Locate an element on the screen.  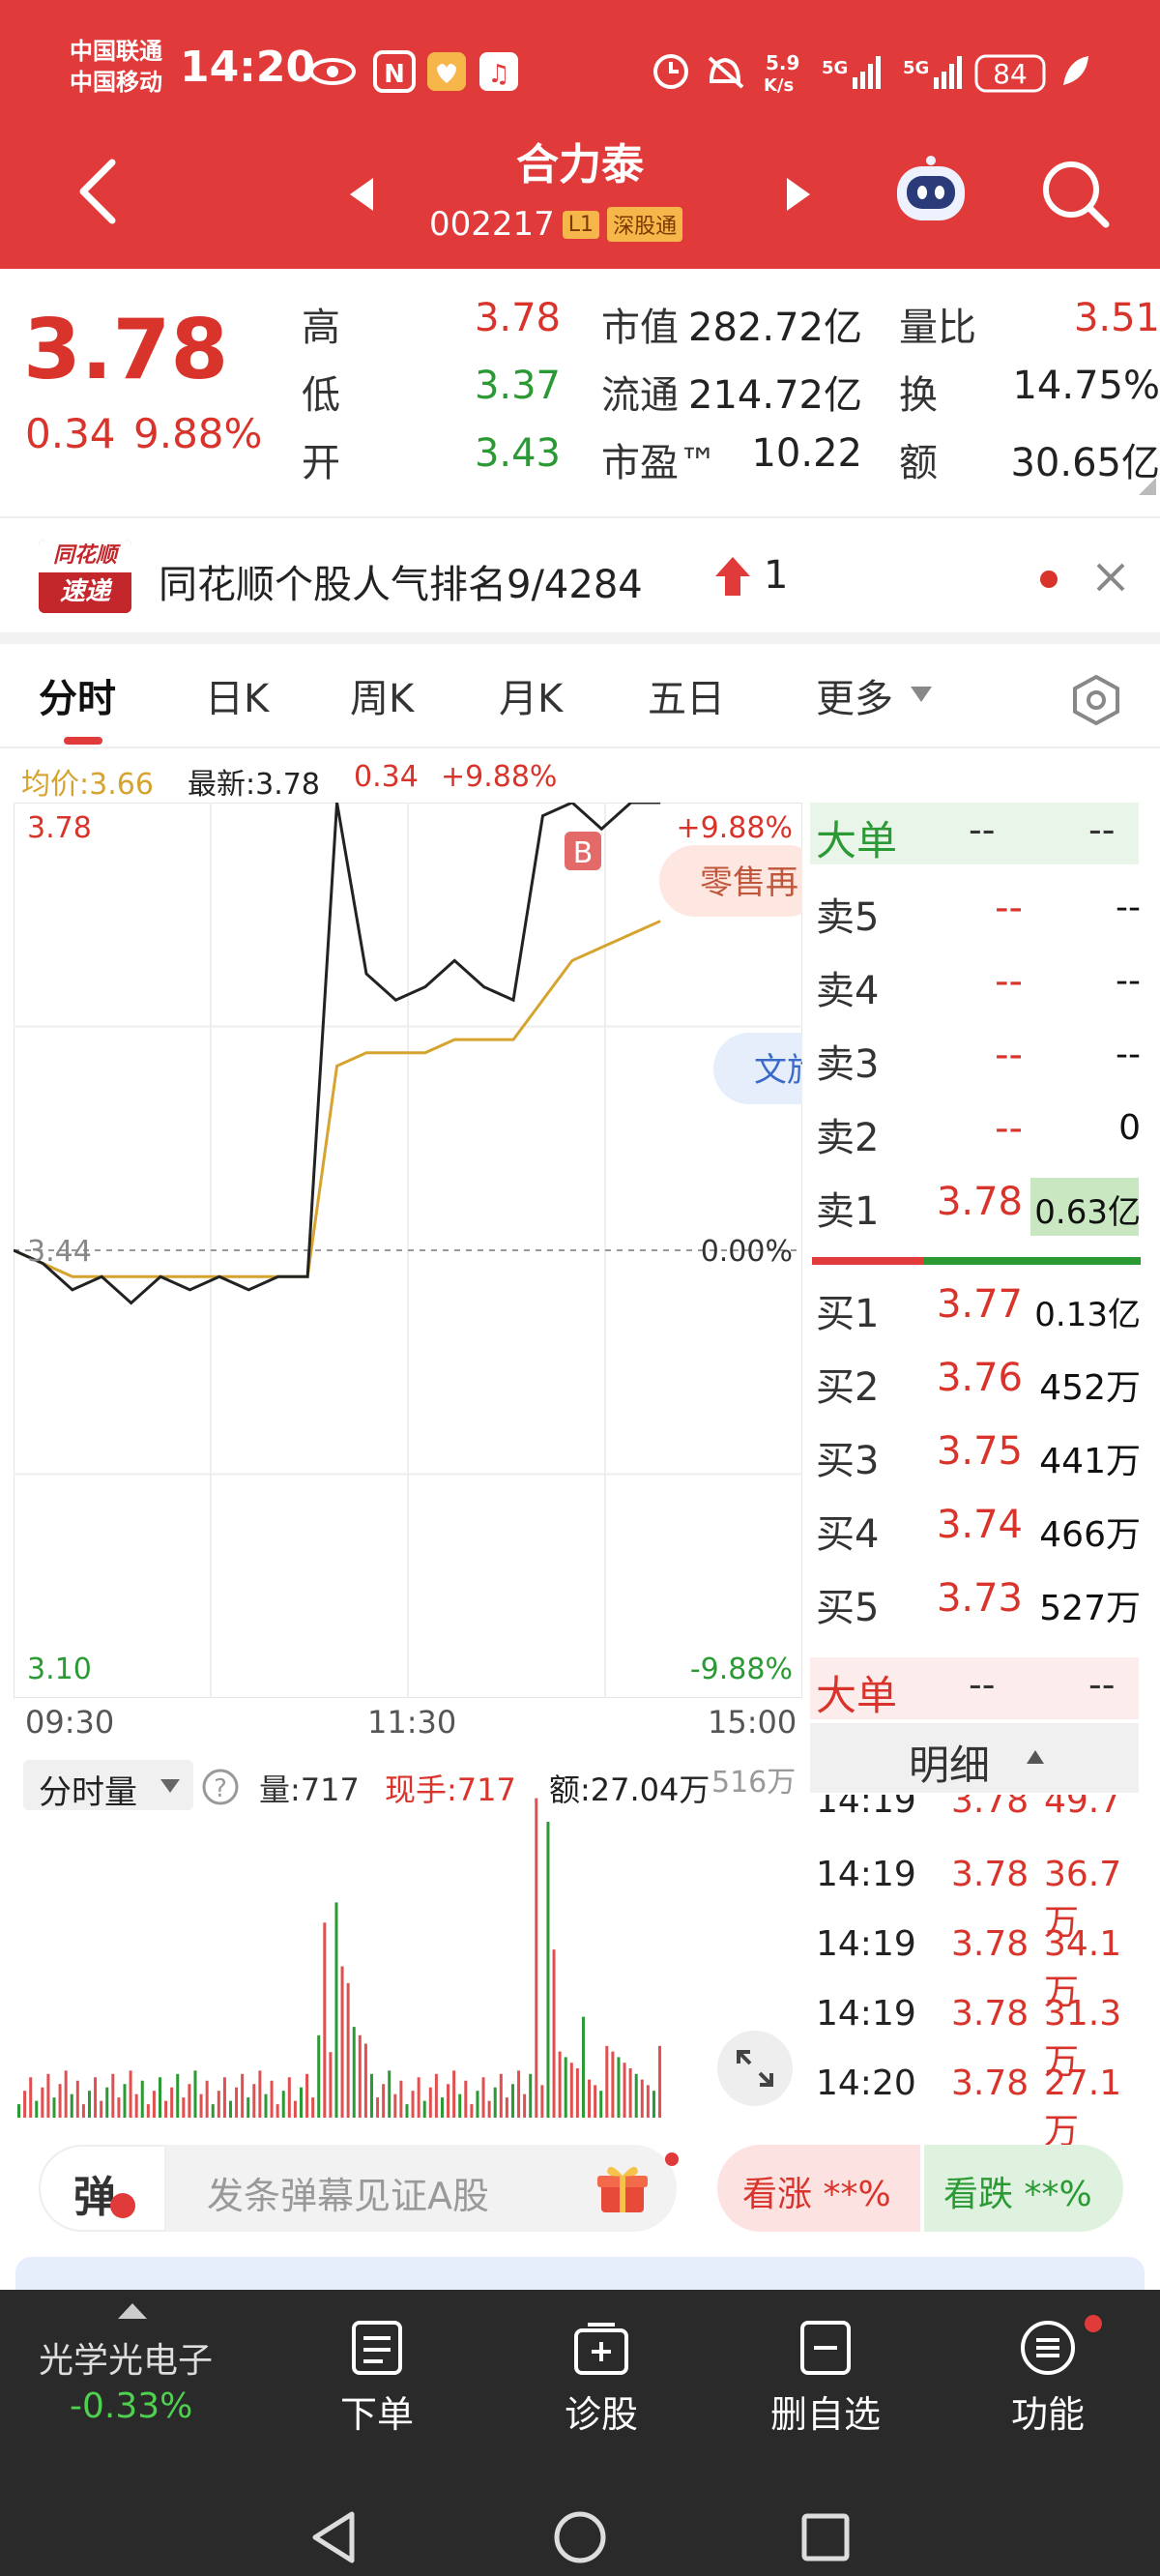
settings-hex-icon is located at coordinates (1096, 700).